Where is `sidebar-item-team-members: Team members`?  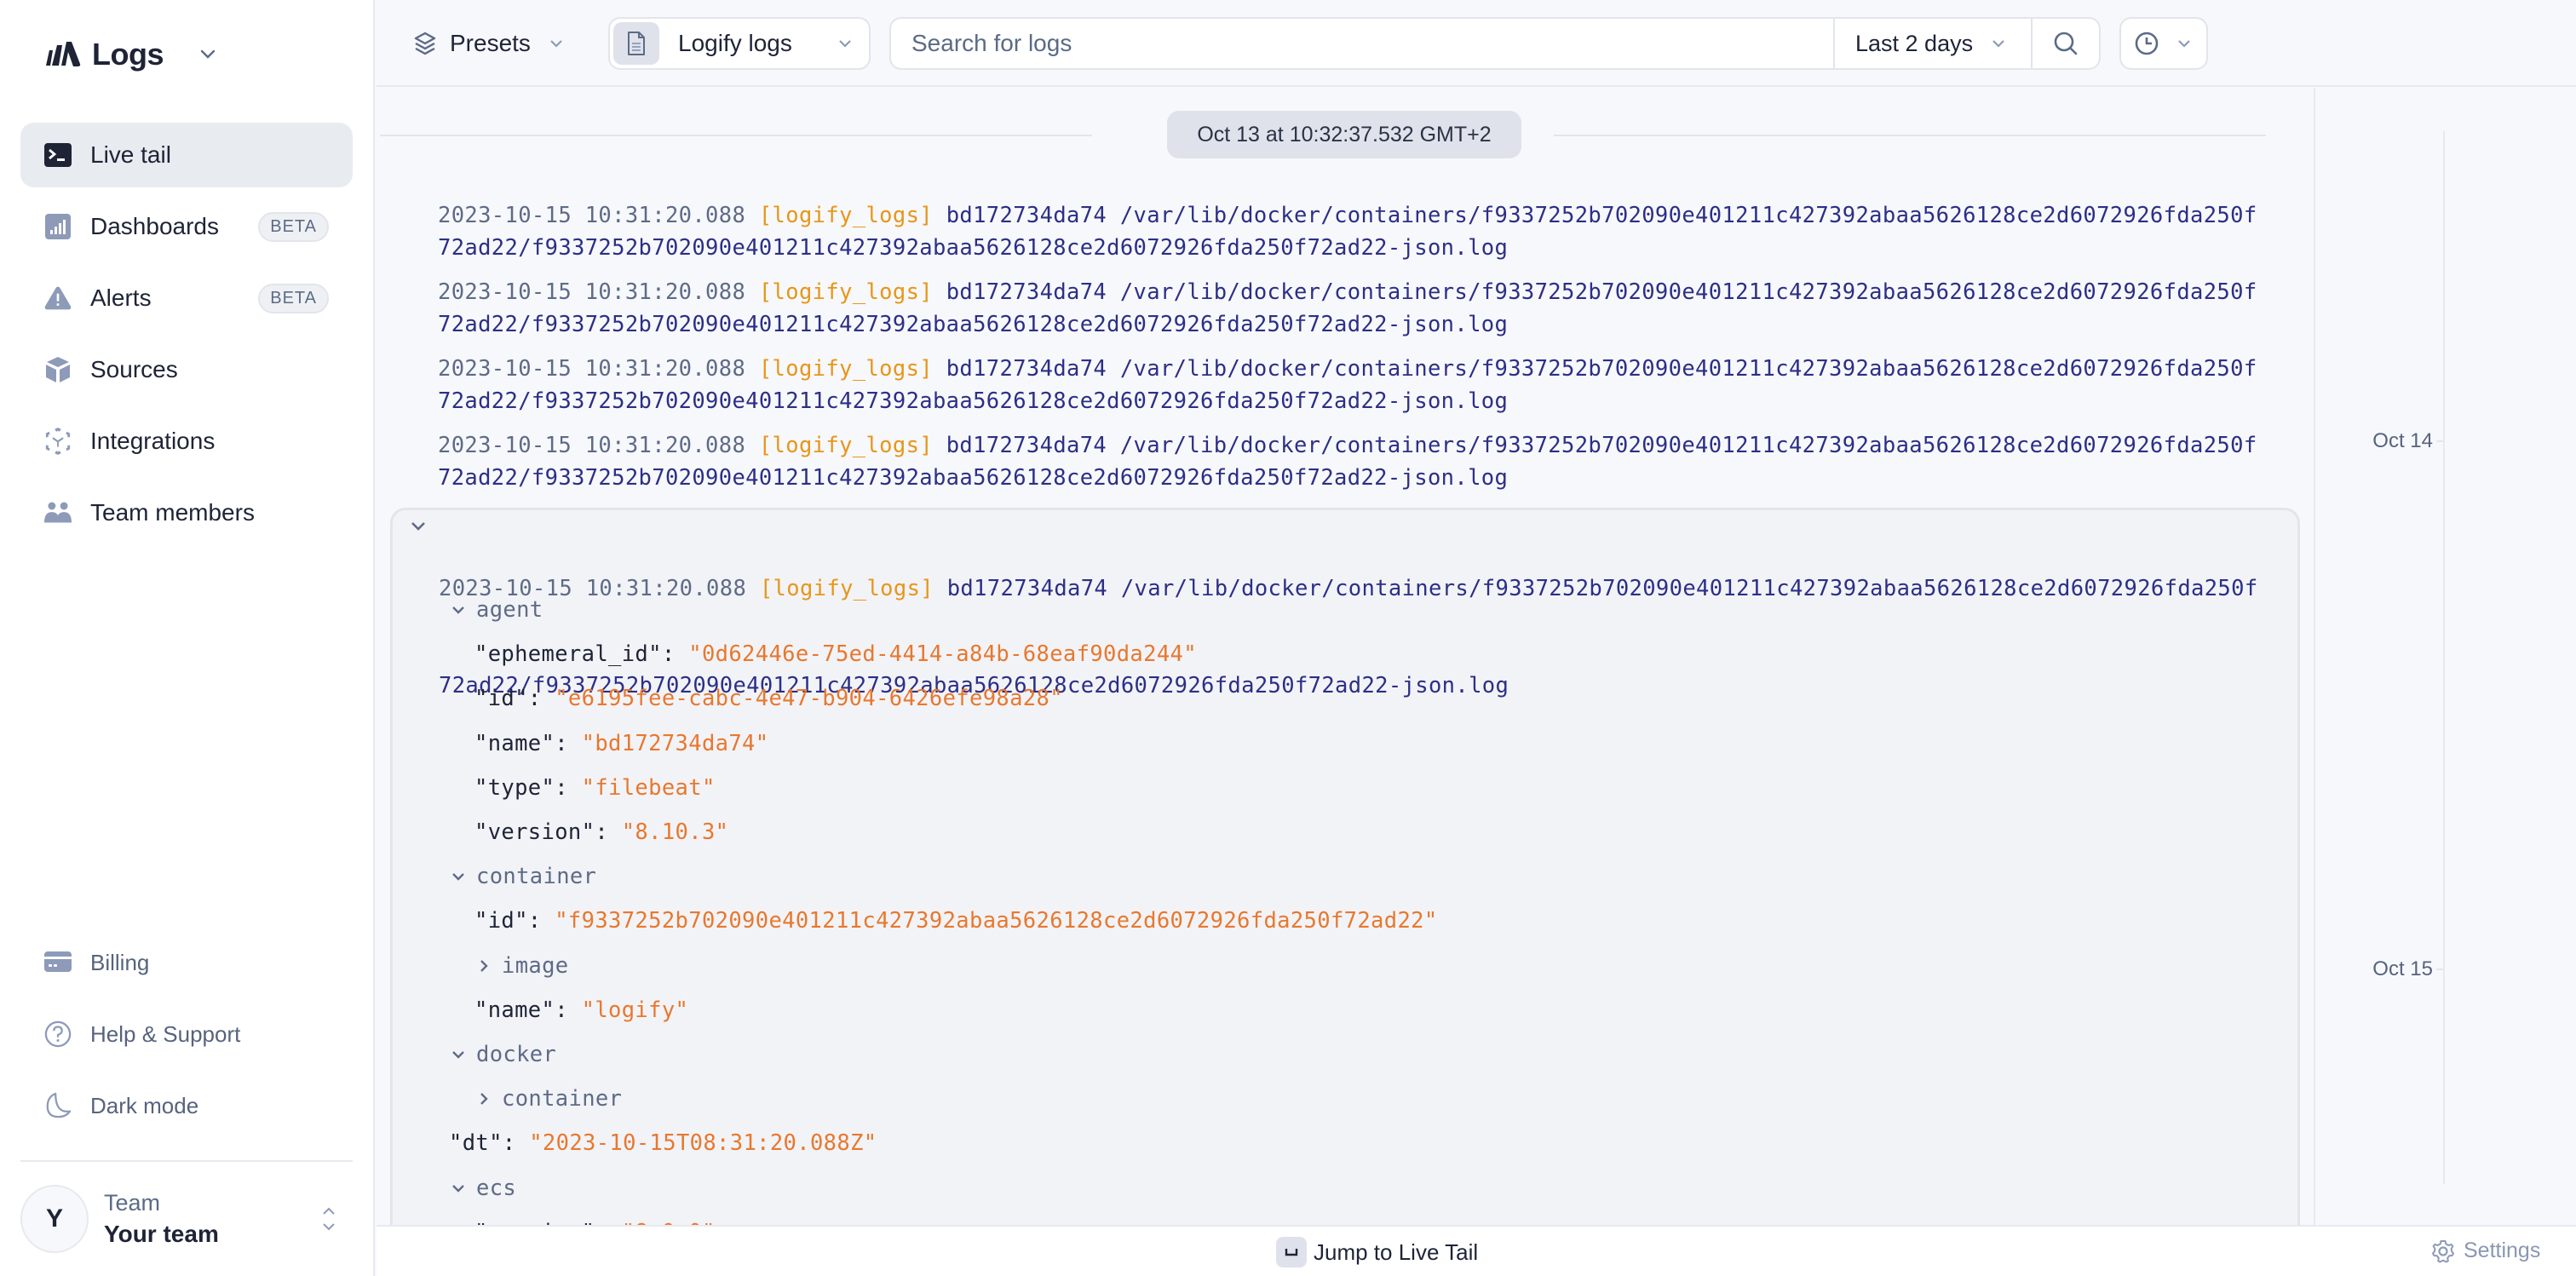
sidebar-item-team-members: Team members is located at coordinates (187, 512).